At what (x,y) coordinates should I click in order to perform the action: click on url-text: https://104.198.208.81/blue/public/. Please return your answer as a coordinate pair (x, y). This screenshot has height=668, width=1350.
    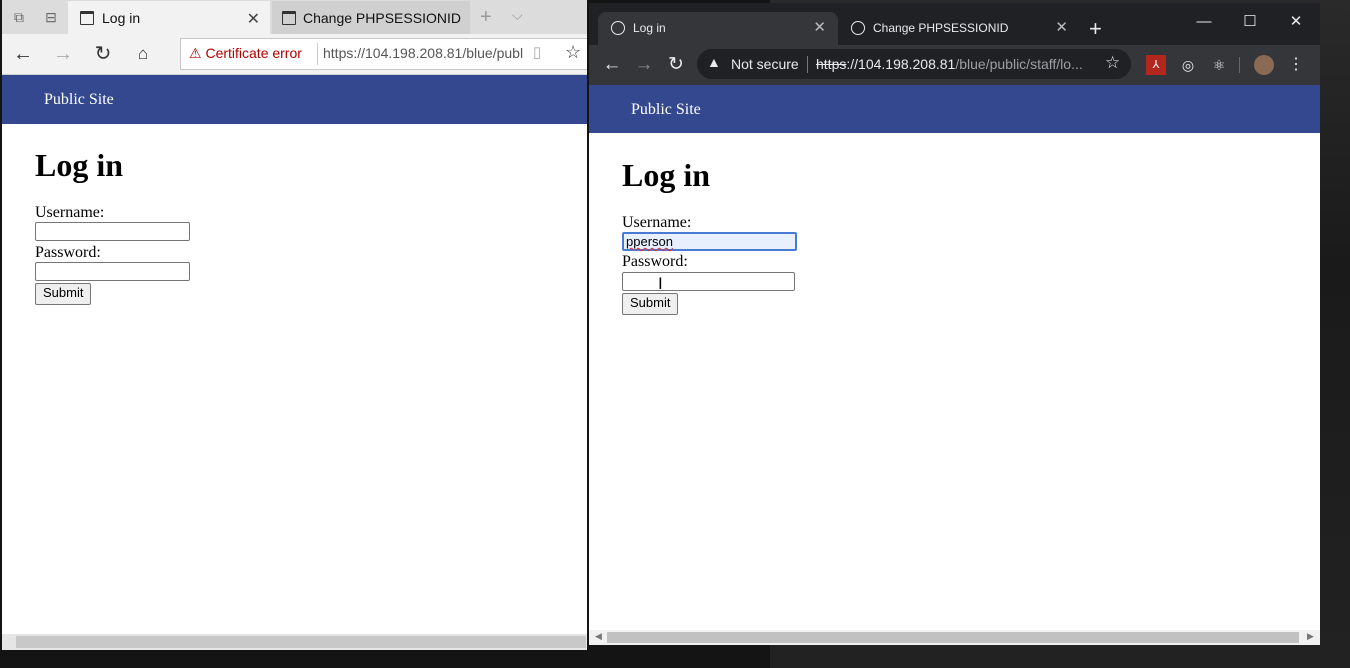
    Looking at the image, I should click on (423, 53).